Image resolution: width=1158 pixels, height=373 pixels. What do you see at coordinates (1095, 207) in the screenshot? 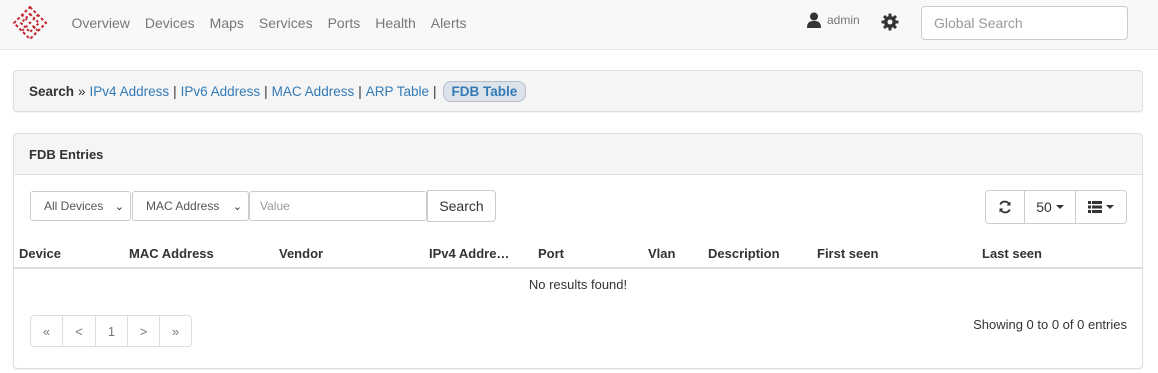
I see `list-icon` at bounding box center [1095, 207].